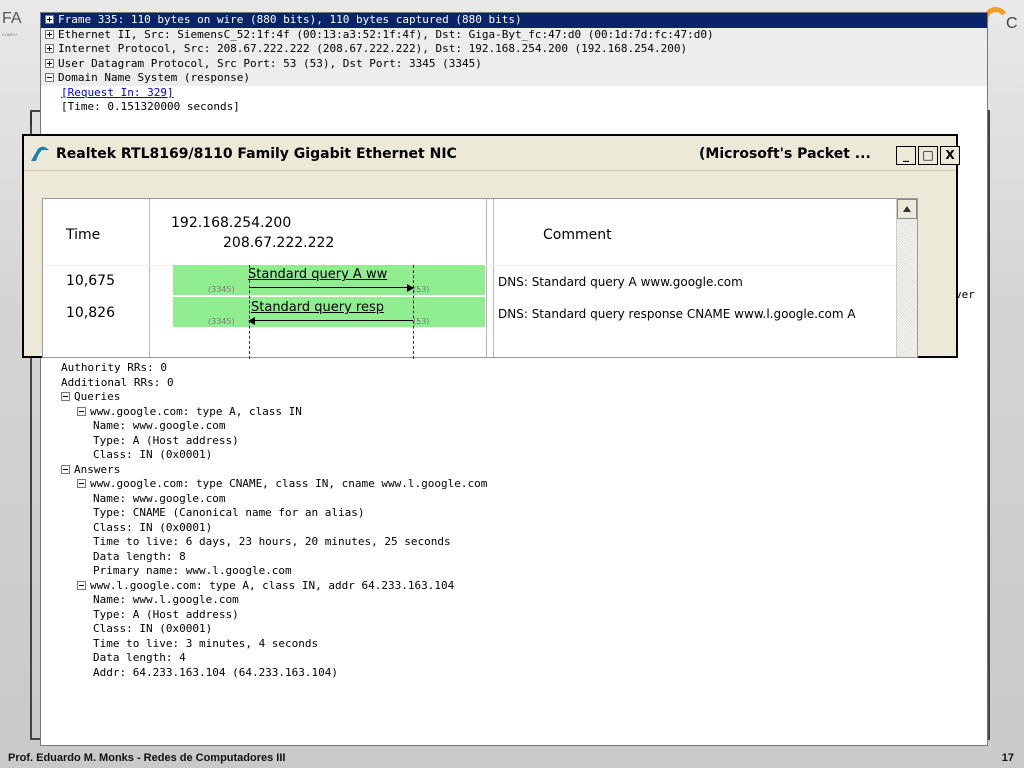 Image resolution: width=1024 pixels, height=768 pixels. I want to click on packet-detail-text: Domain Name System (response), so click(154, 77).